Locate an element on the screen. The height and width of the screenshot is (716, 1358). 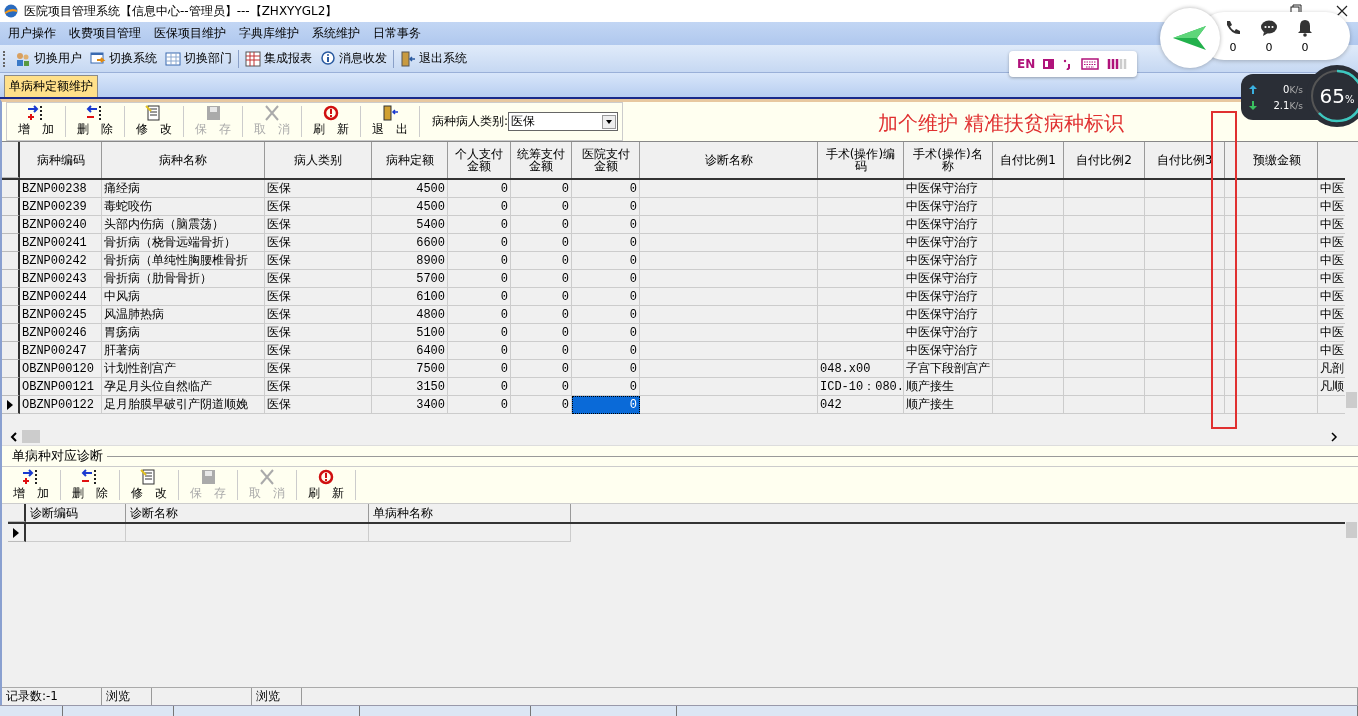
save-icon is located at coordinates (208, 476).